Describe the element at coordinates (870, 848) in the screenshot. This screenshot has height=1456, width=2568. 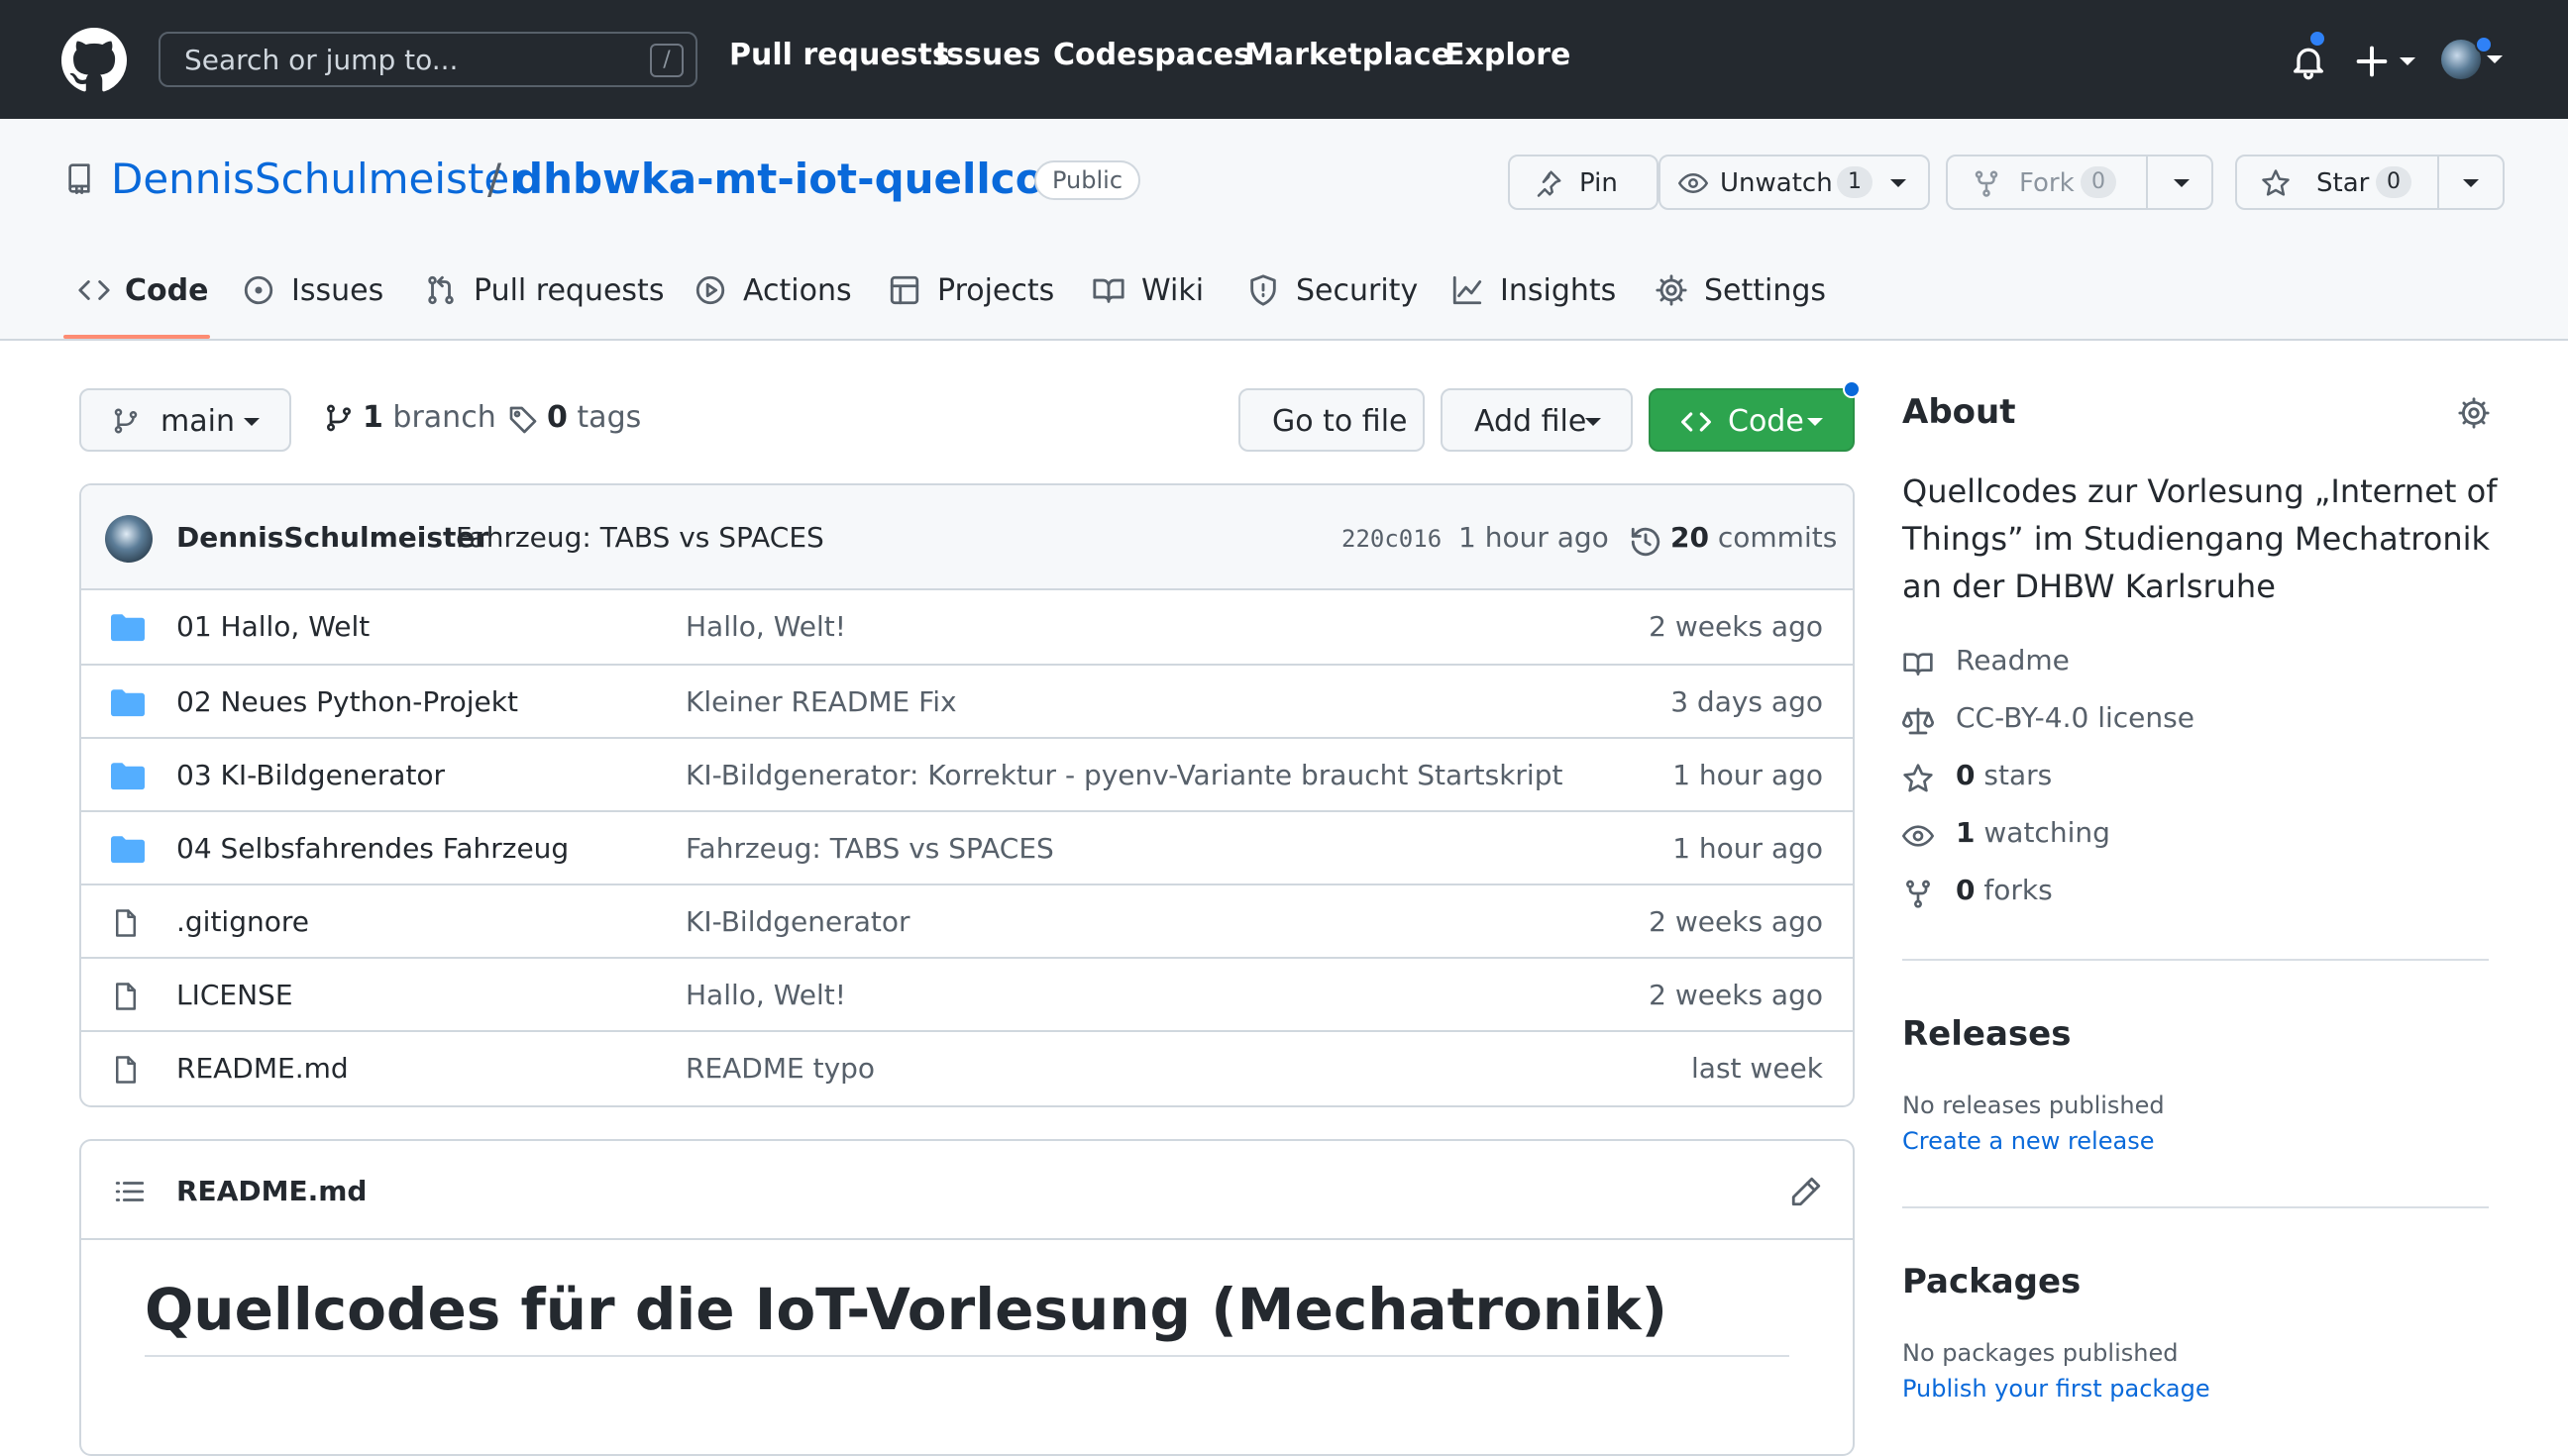
I see `file-commit-message: Fahrzeug: TABS vs SPACES` at that location.